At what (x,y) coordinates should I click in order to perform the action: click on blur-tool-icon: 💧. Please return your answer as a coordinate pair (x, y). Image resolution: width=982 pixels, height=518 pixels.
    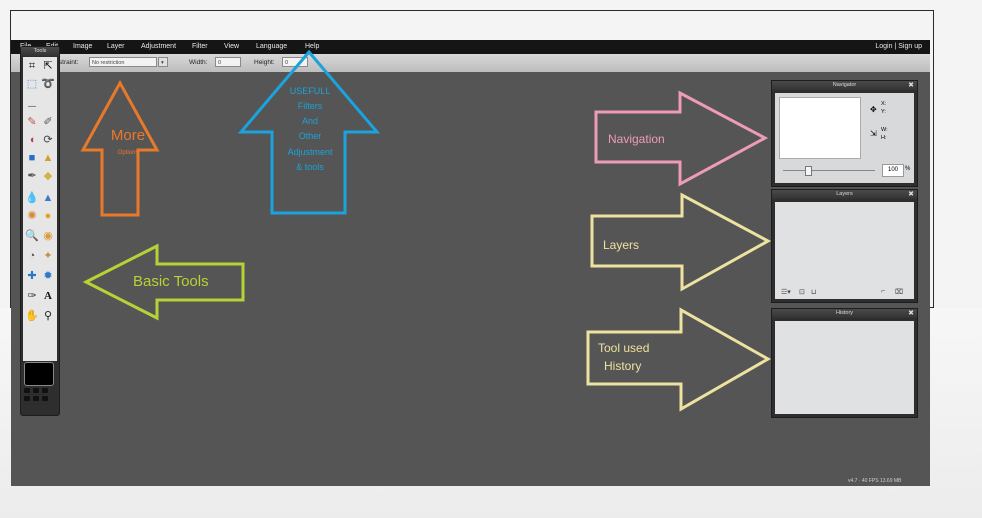
    Looking at the image, I should click on (32, 198).